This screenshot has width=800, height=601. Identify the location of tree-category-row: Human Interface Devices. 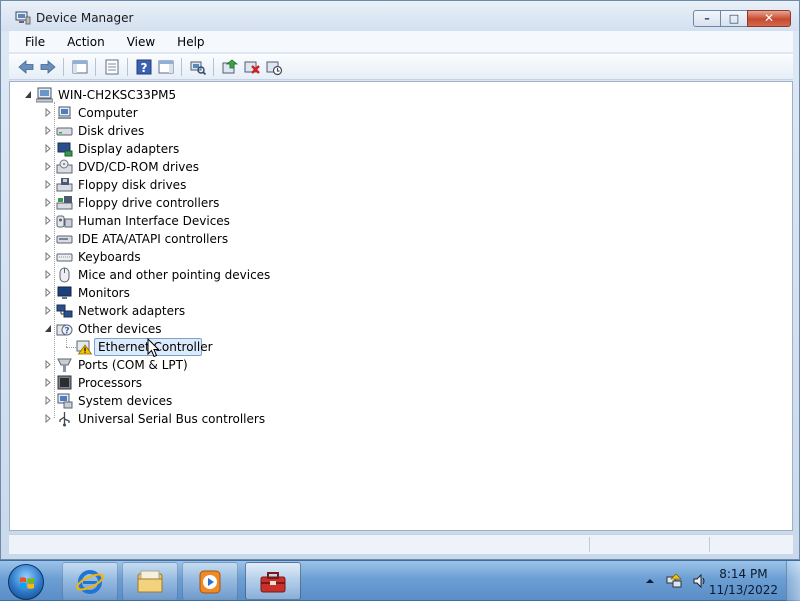
(210, 221).